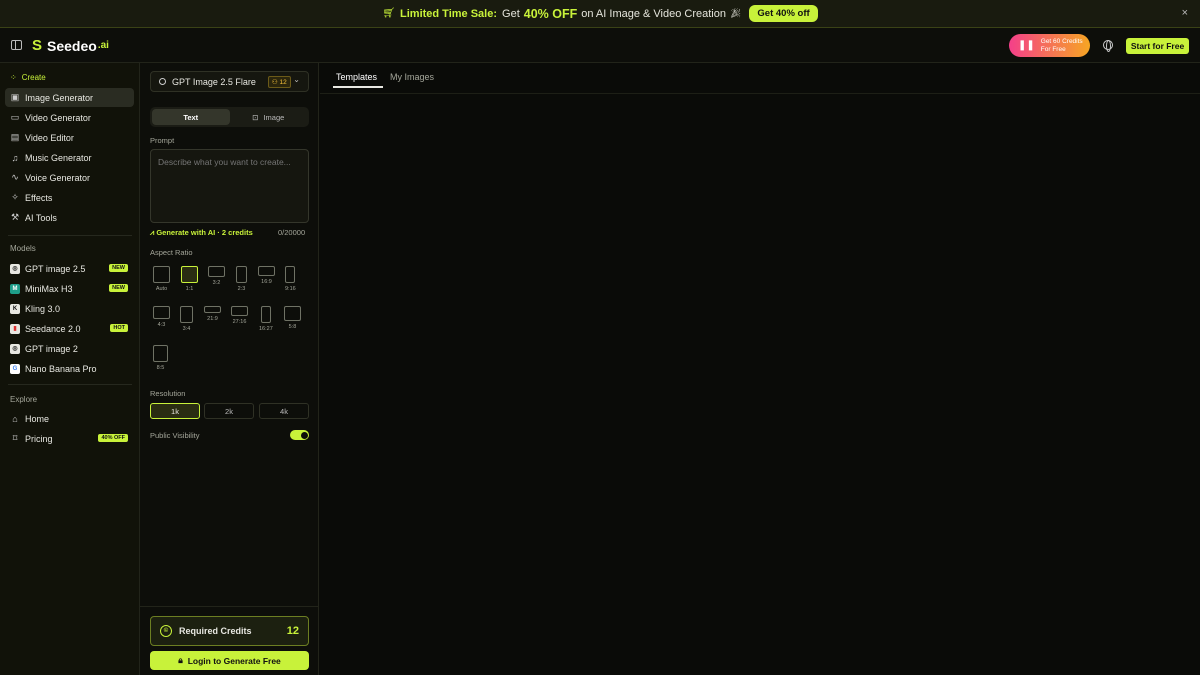  I want to click on globe-icon, so click(1108, 46).